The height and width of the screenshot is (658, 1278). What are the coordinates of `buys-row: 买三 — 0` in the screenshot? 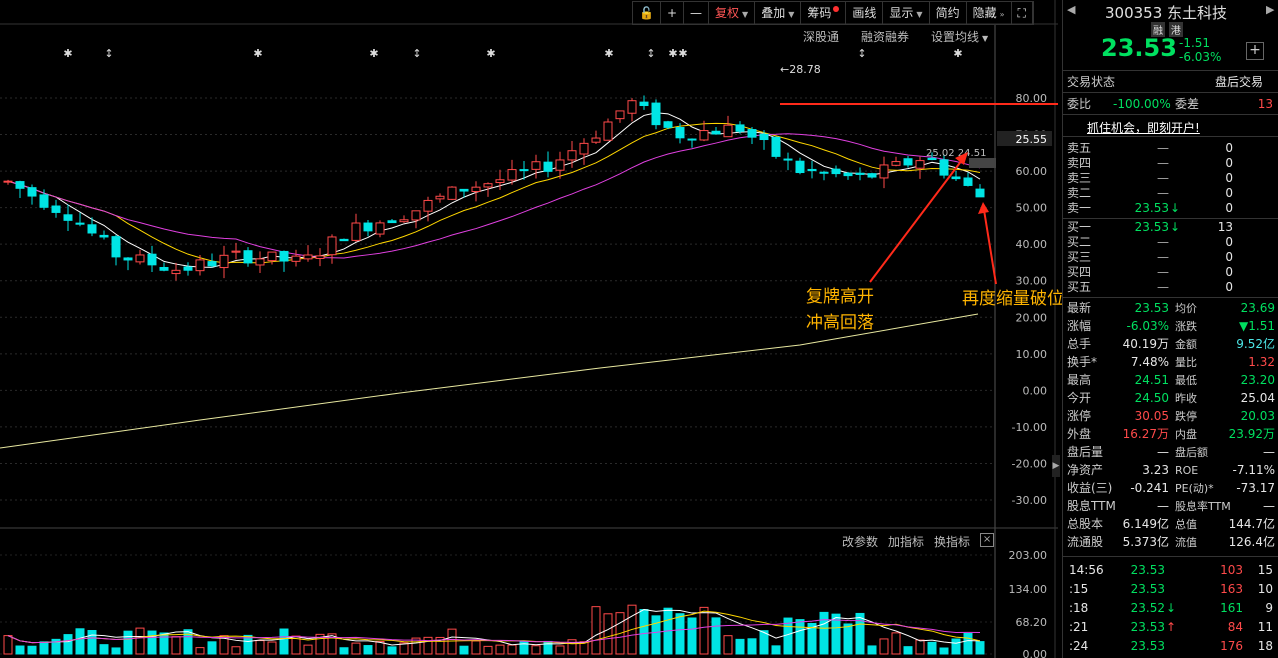 It's located at (1170, 257).